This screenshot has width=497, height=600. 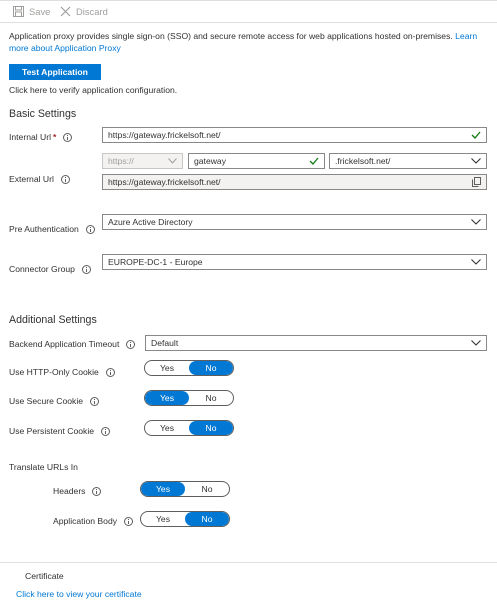 I want to click on discard-button: Discard, so click(x=84, y=11).